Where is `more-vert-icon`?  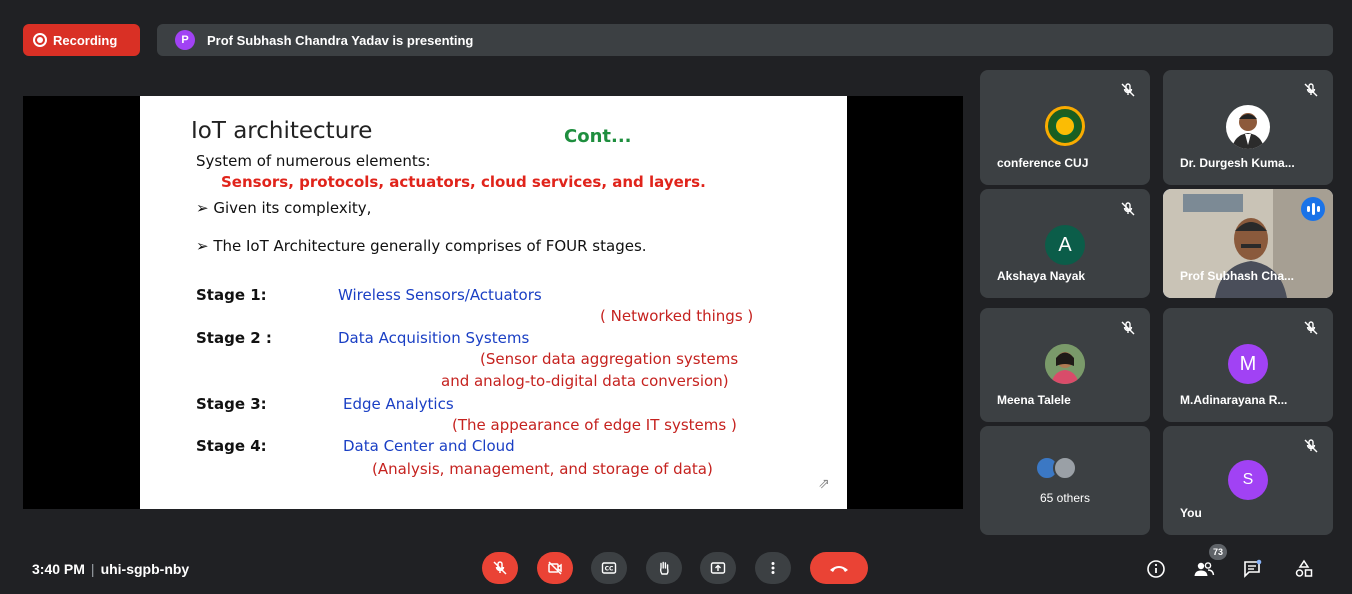
more-vert-icon is located at coordinates (773, 568).